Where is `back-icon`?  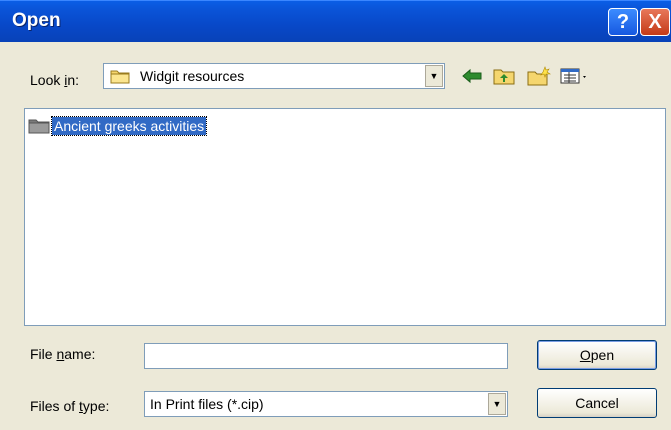
back-icon is located at coordinates (472, 76).